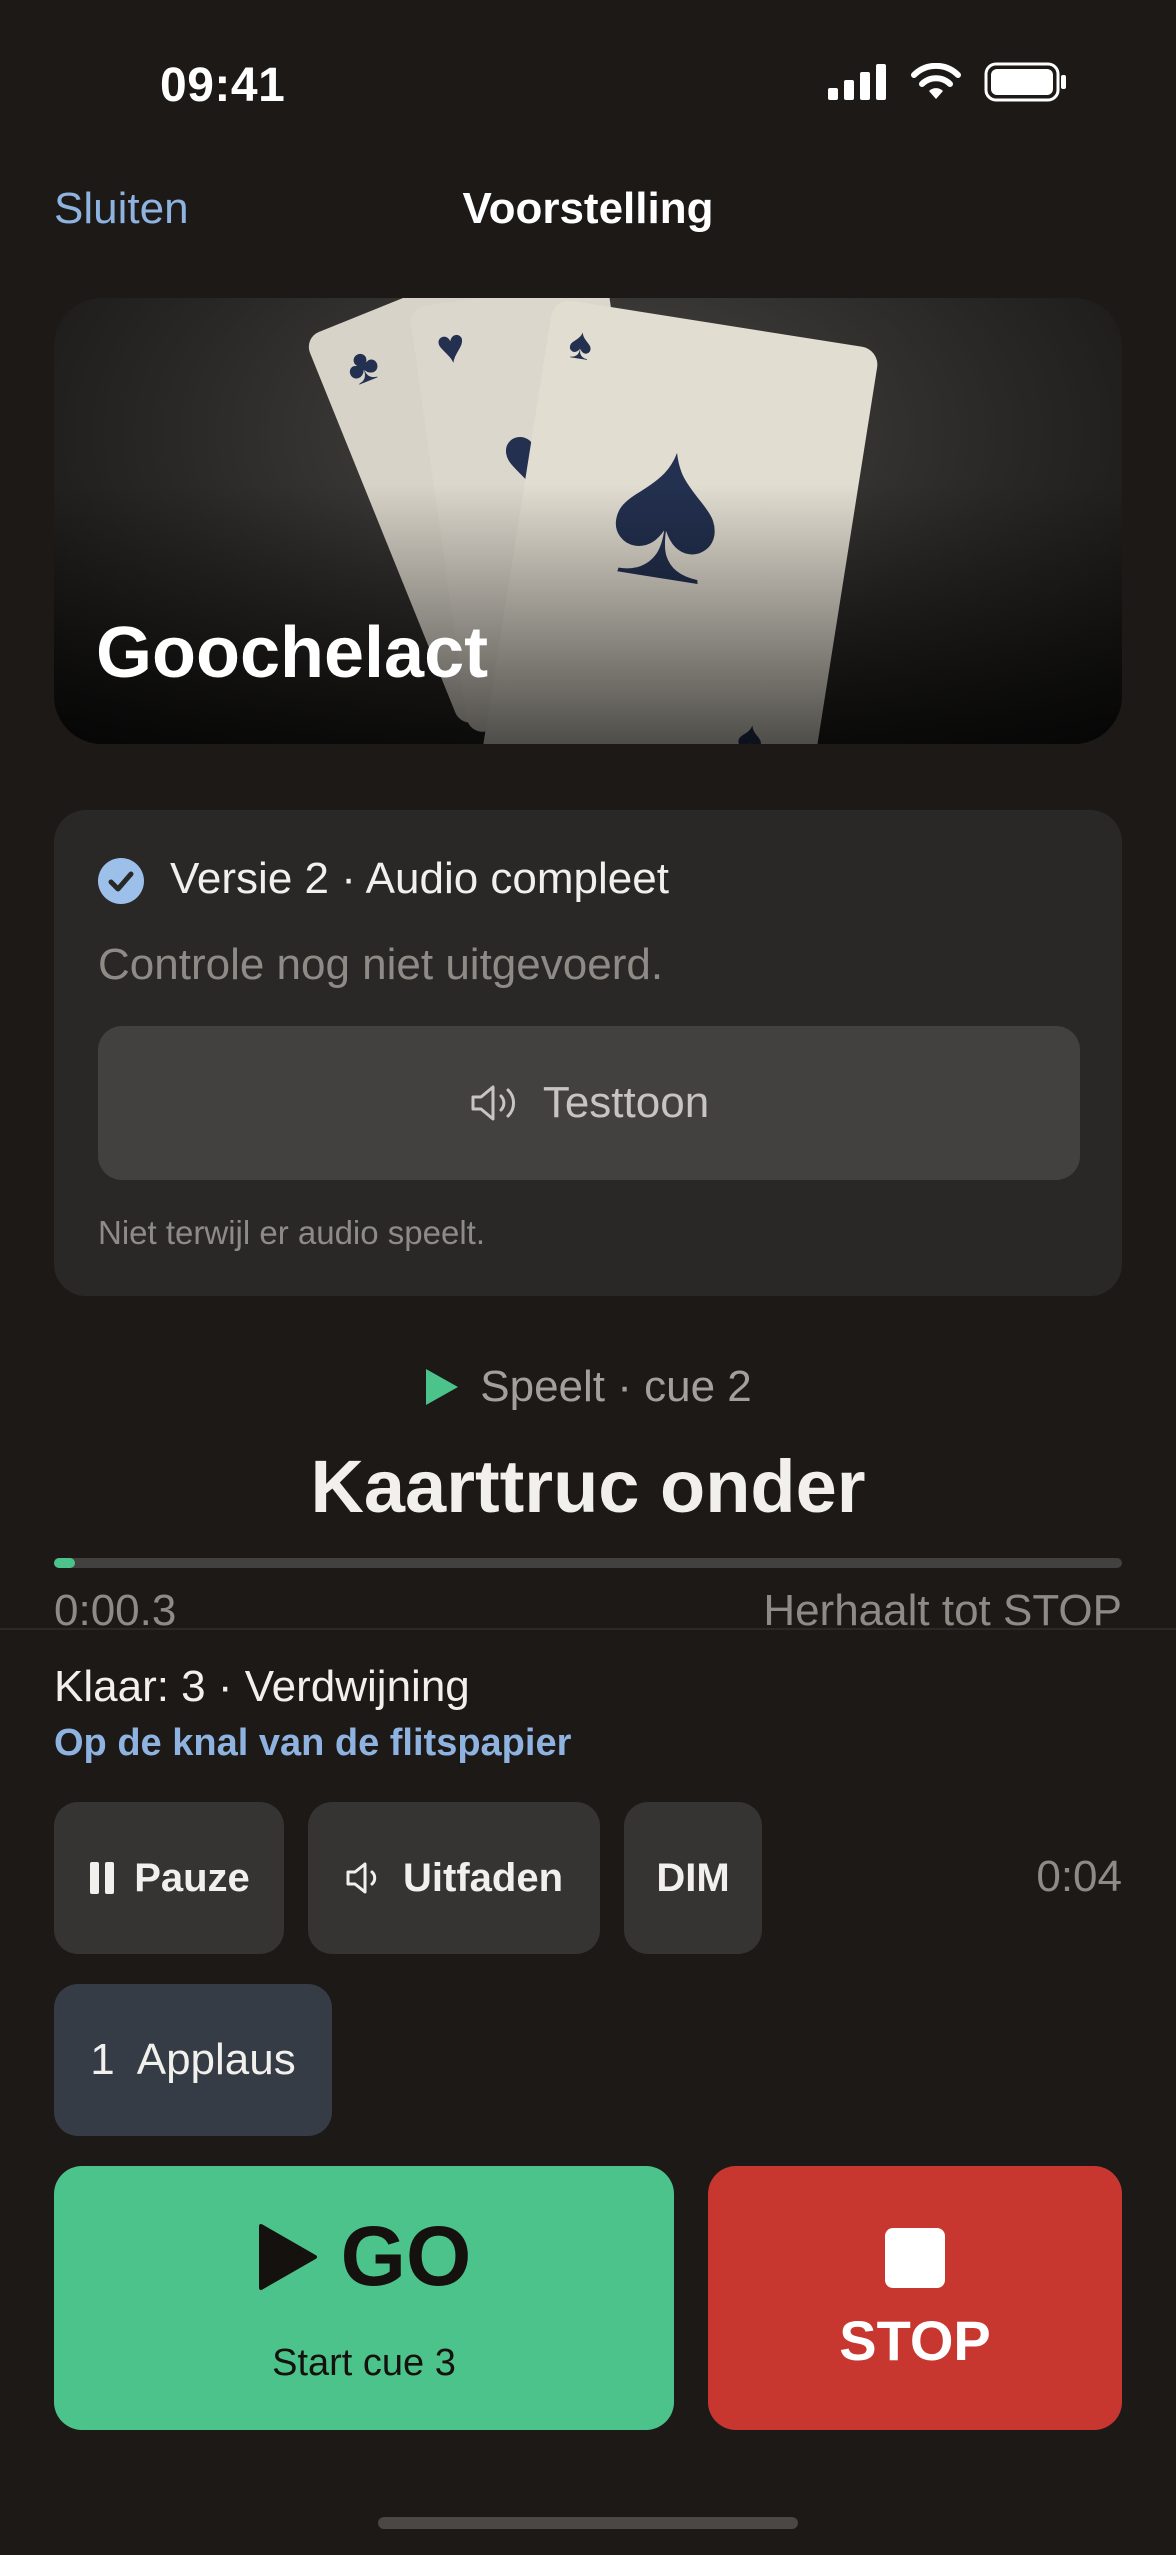 This screenshot has width=1176, height=2555. I want to click on playback-state: Speelt · cue 2, so click(588, 1387).